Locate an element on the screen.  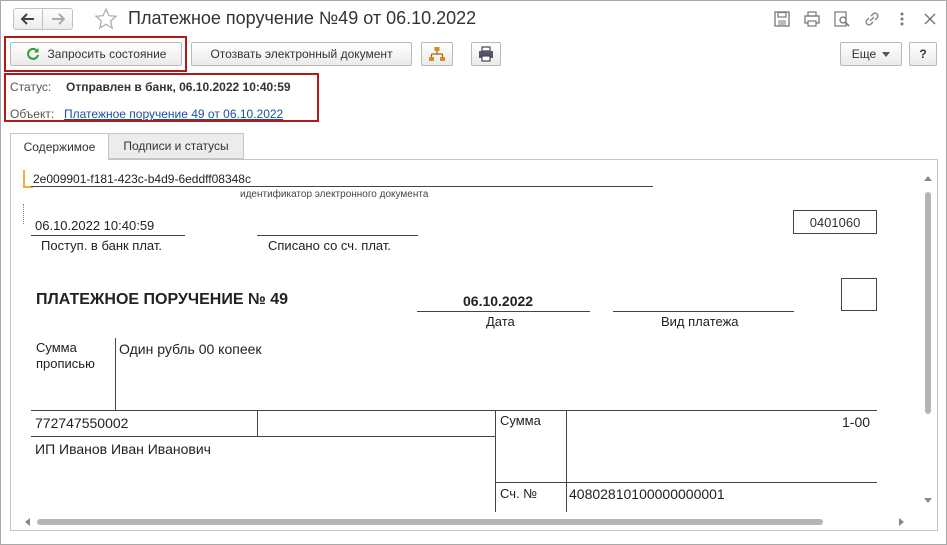
doc-id: 2e009901-f181-423c-b4d9-6eddff08348c is located at coordinates (142, 179).